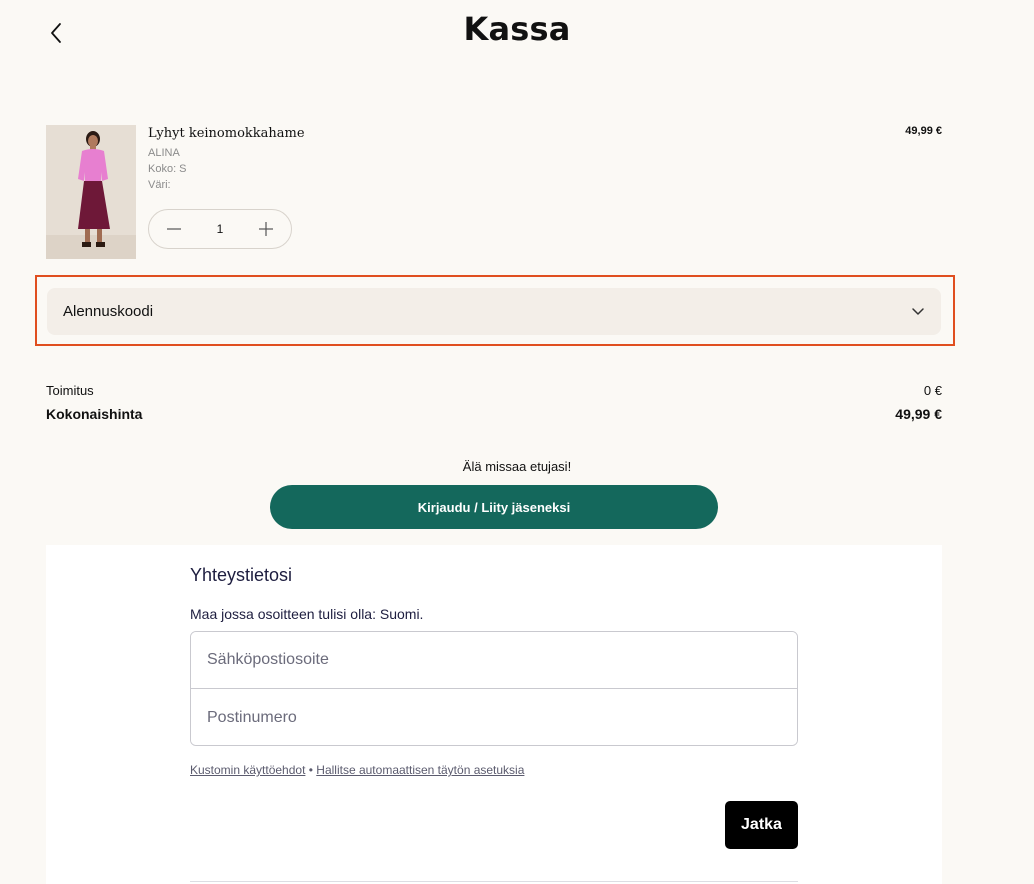 This screenshot has height=884, width=1034. I want to click on product-photo, so click(91, 192).